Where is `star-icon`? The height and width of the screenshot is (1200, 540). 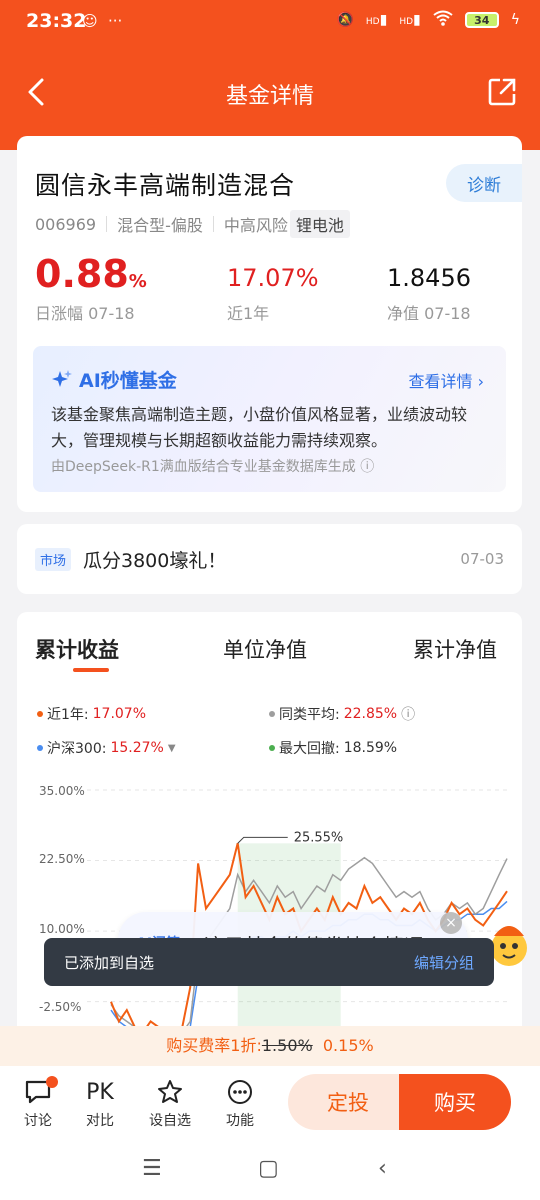 star-icon is located at coordinates (170, 1091).